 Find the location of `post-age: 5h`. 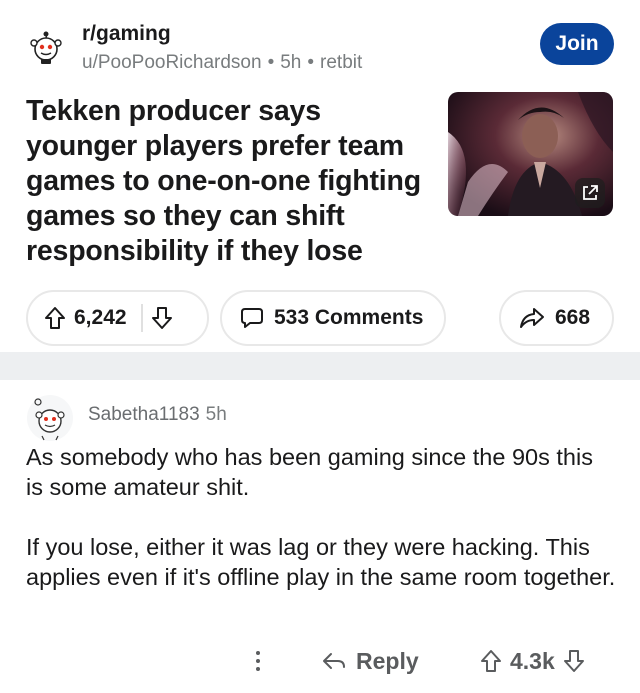

post-age: 5h is located at coordinates (291, 62).